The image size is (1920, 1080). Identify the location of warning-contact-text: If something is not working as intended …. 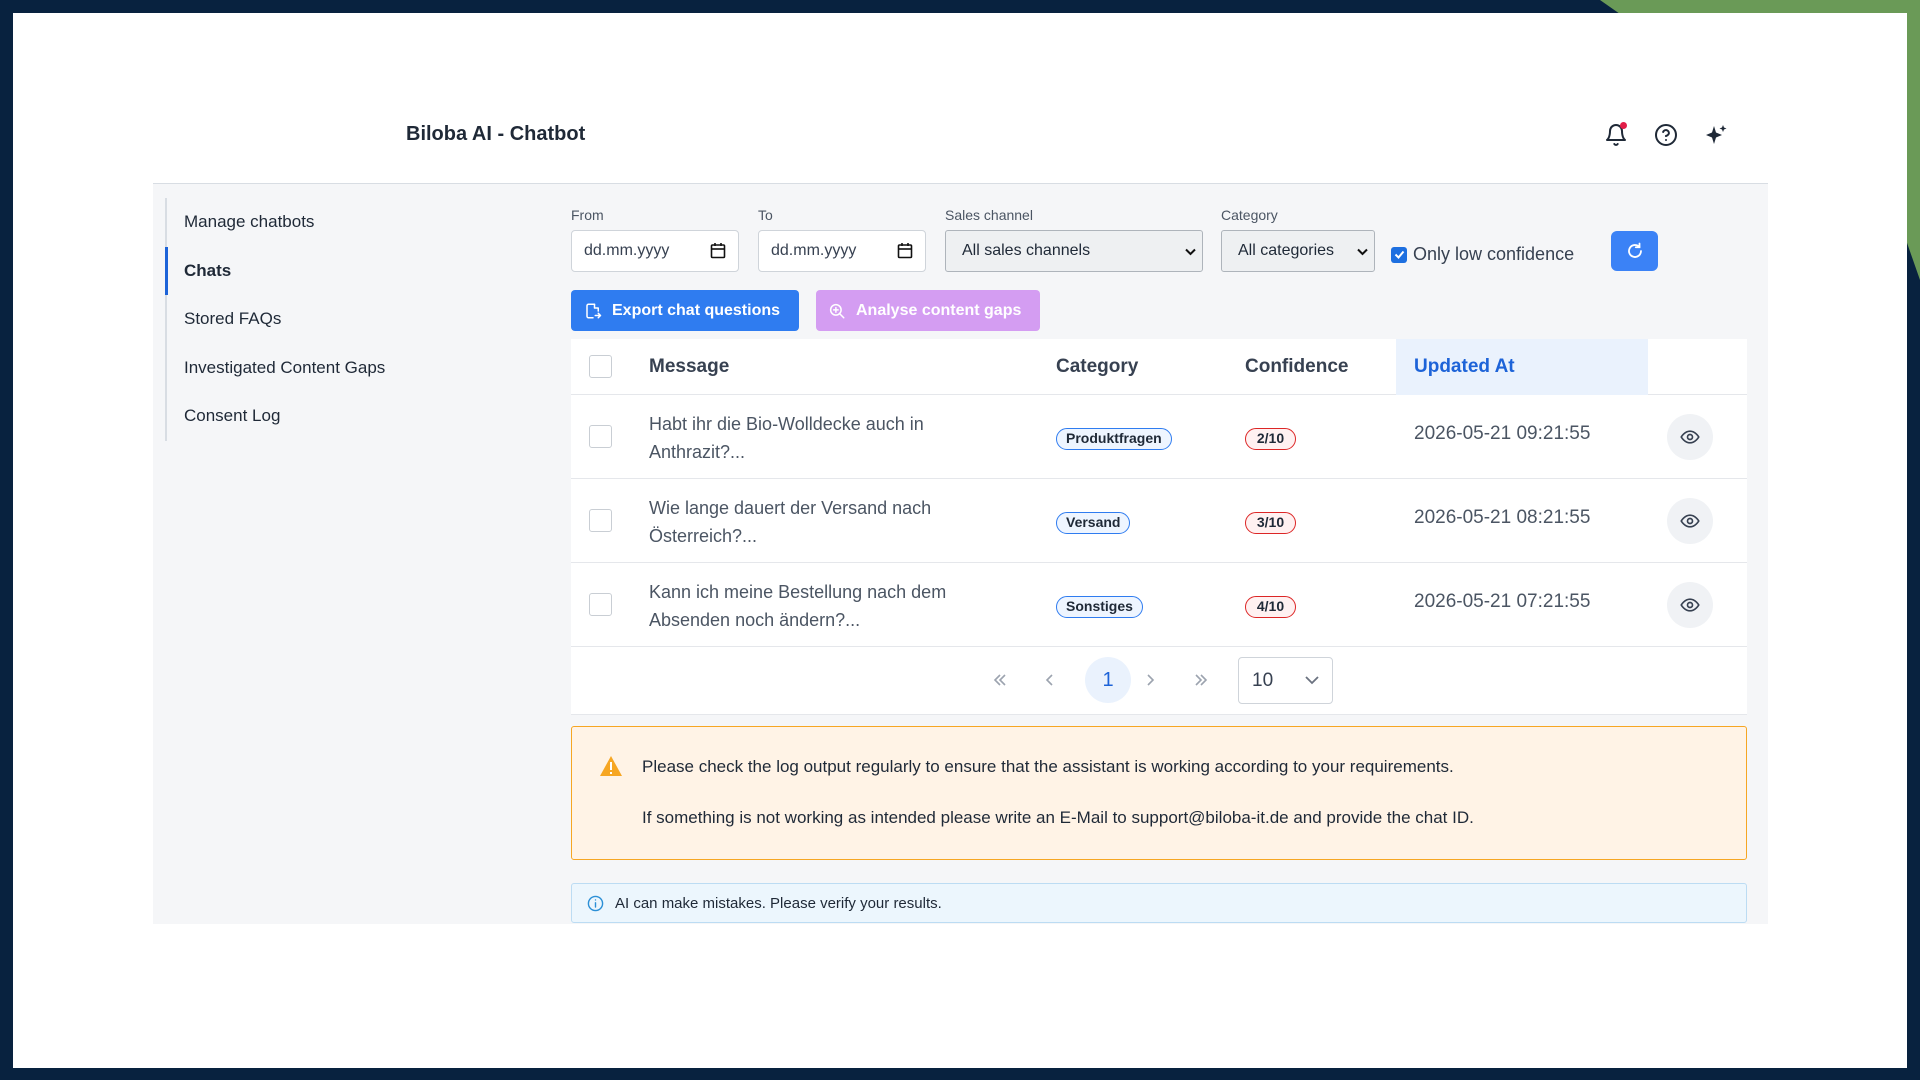
(1058, 817).